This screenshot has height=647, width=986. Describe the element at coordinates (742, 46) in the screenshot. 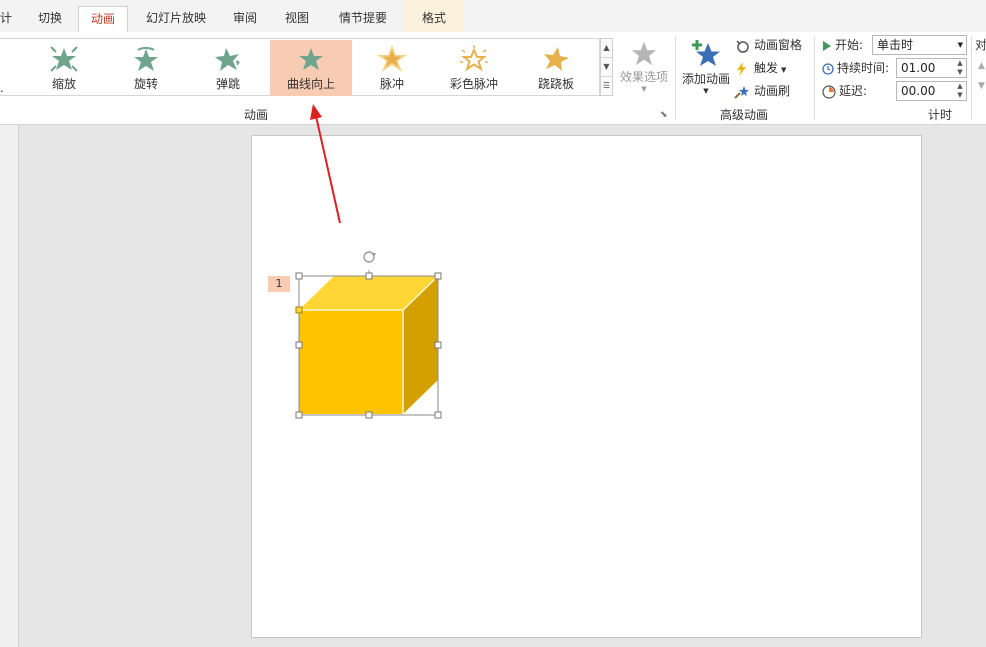

I see `animation-pane-icon` at that location.